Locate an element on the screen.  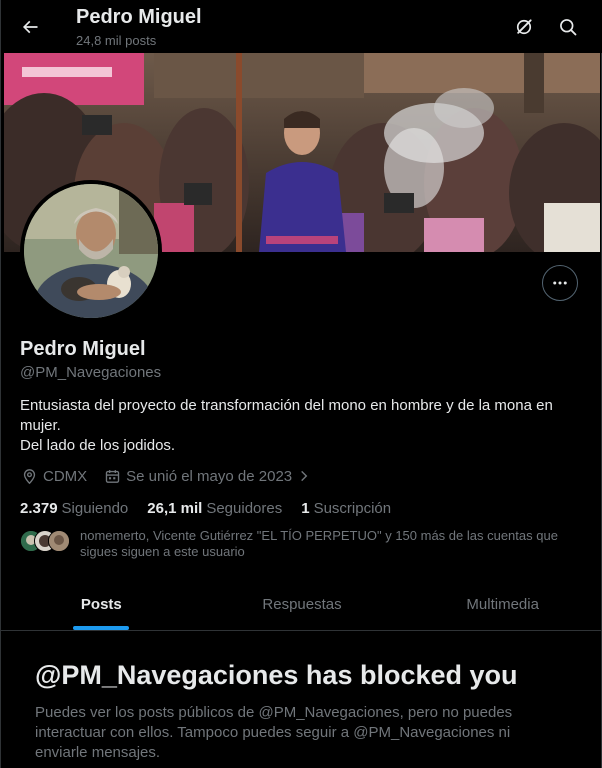
tab-media: Multimedia is located at coordinates (502, 604).